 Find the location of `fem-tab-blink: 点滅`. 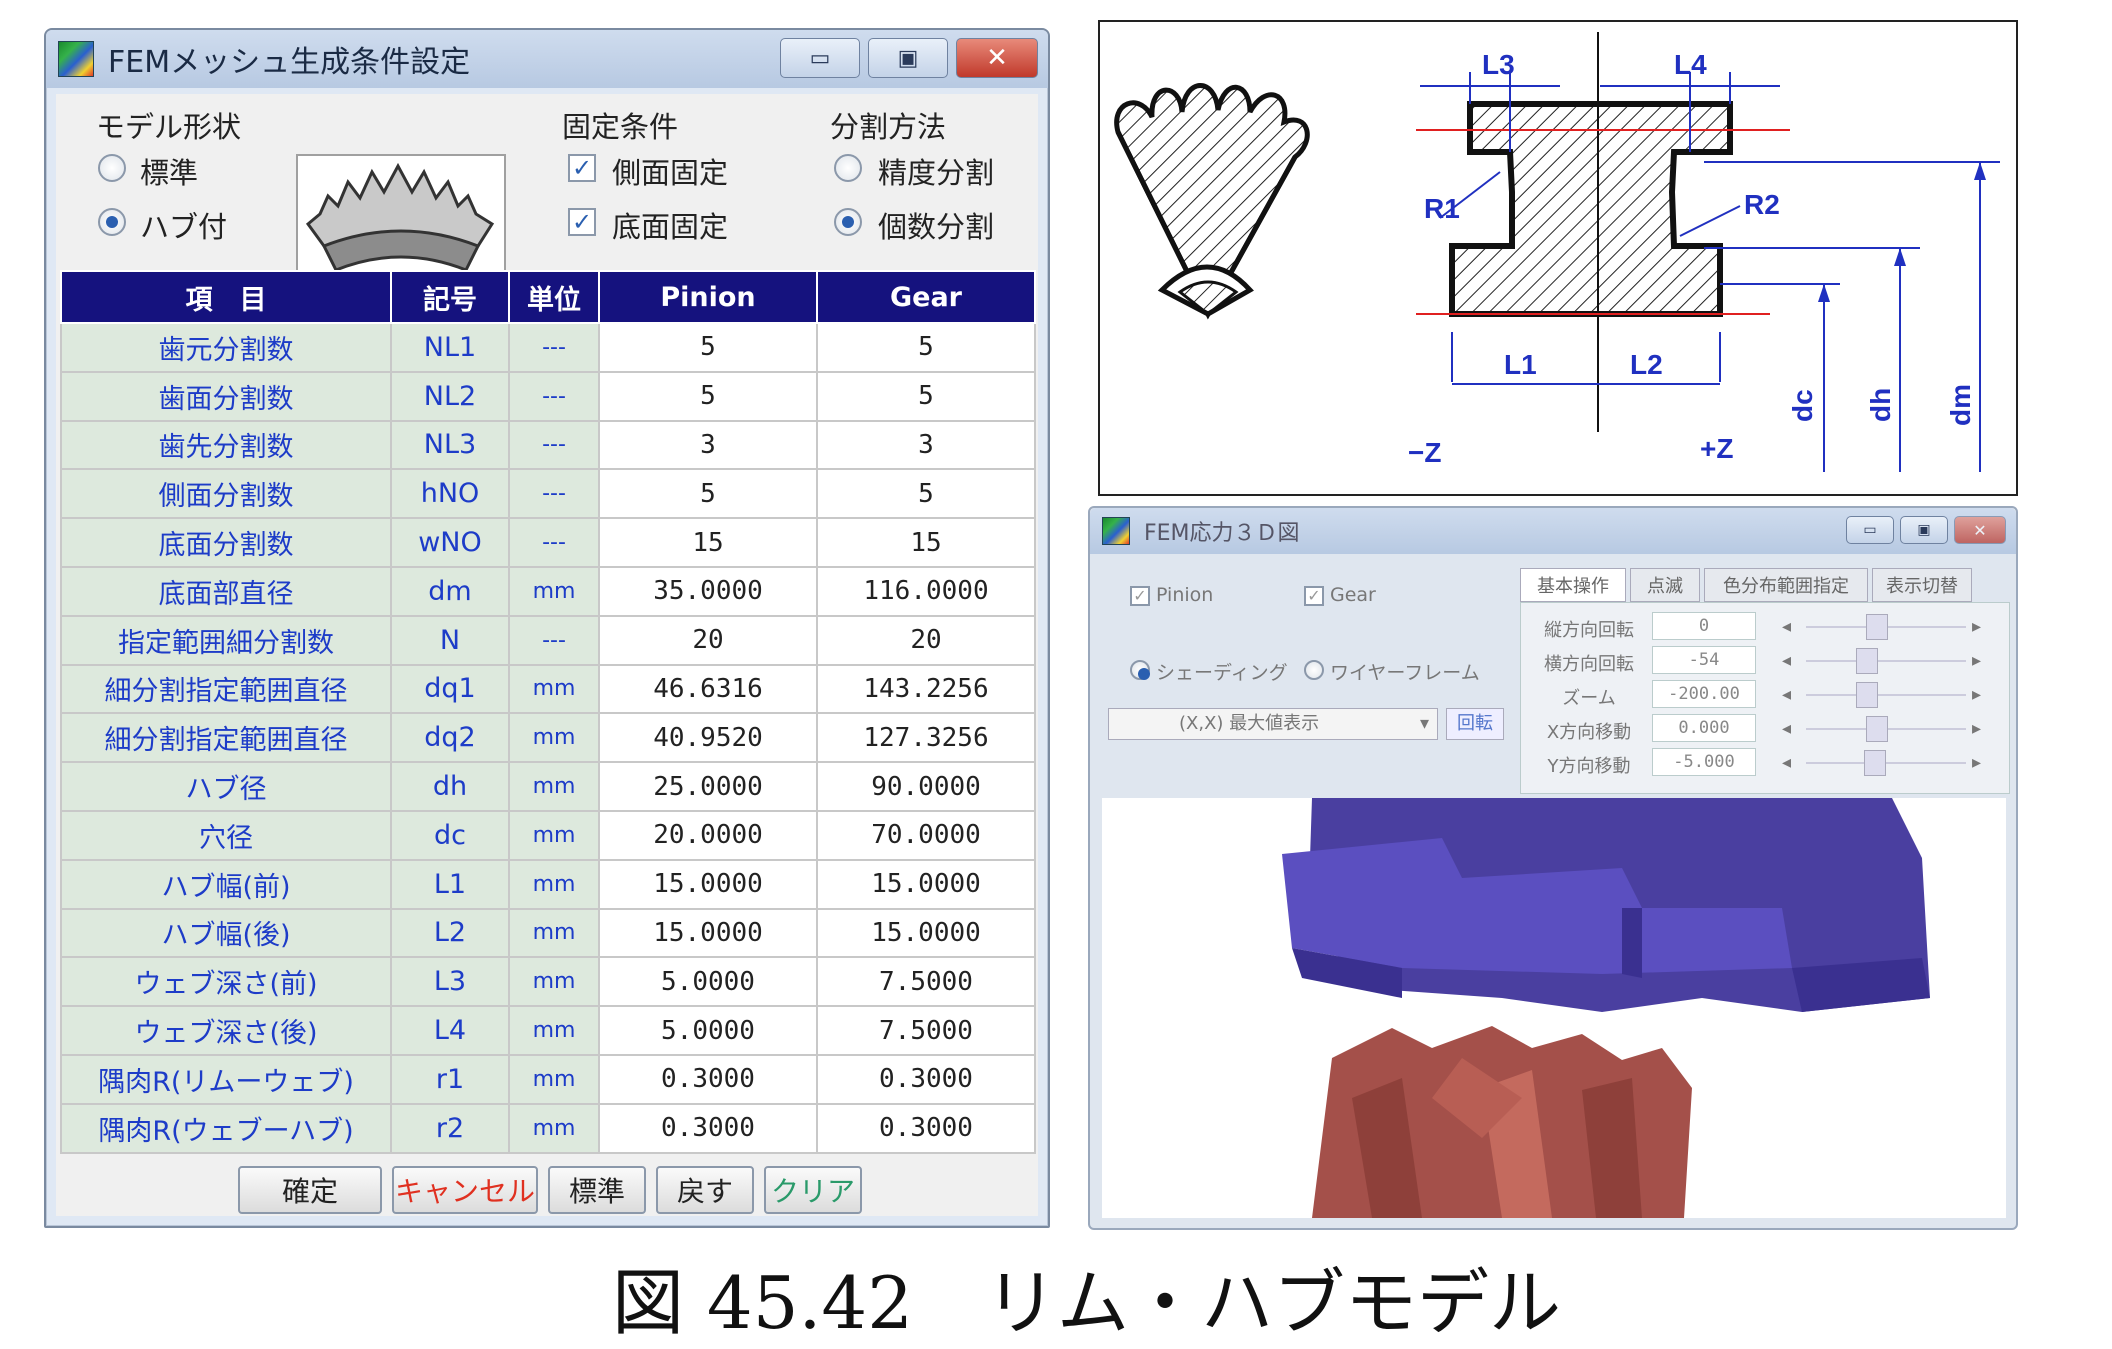

fem-tab-blink: 点滅 is located at coordinates (1665, 585).